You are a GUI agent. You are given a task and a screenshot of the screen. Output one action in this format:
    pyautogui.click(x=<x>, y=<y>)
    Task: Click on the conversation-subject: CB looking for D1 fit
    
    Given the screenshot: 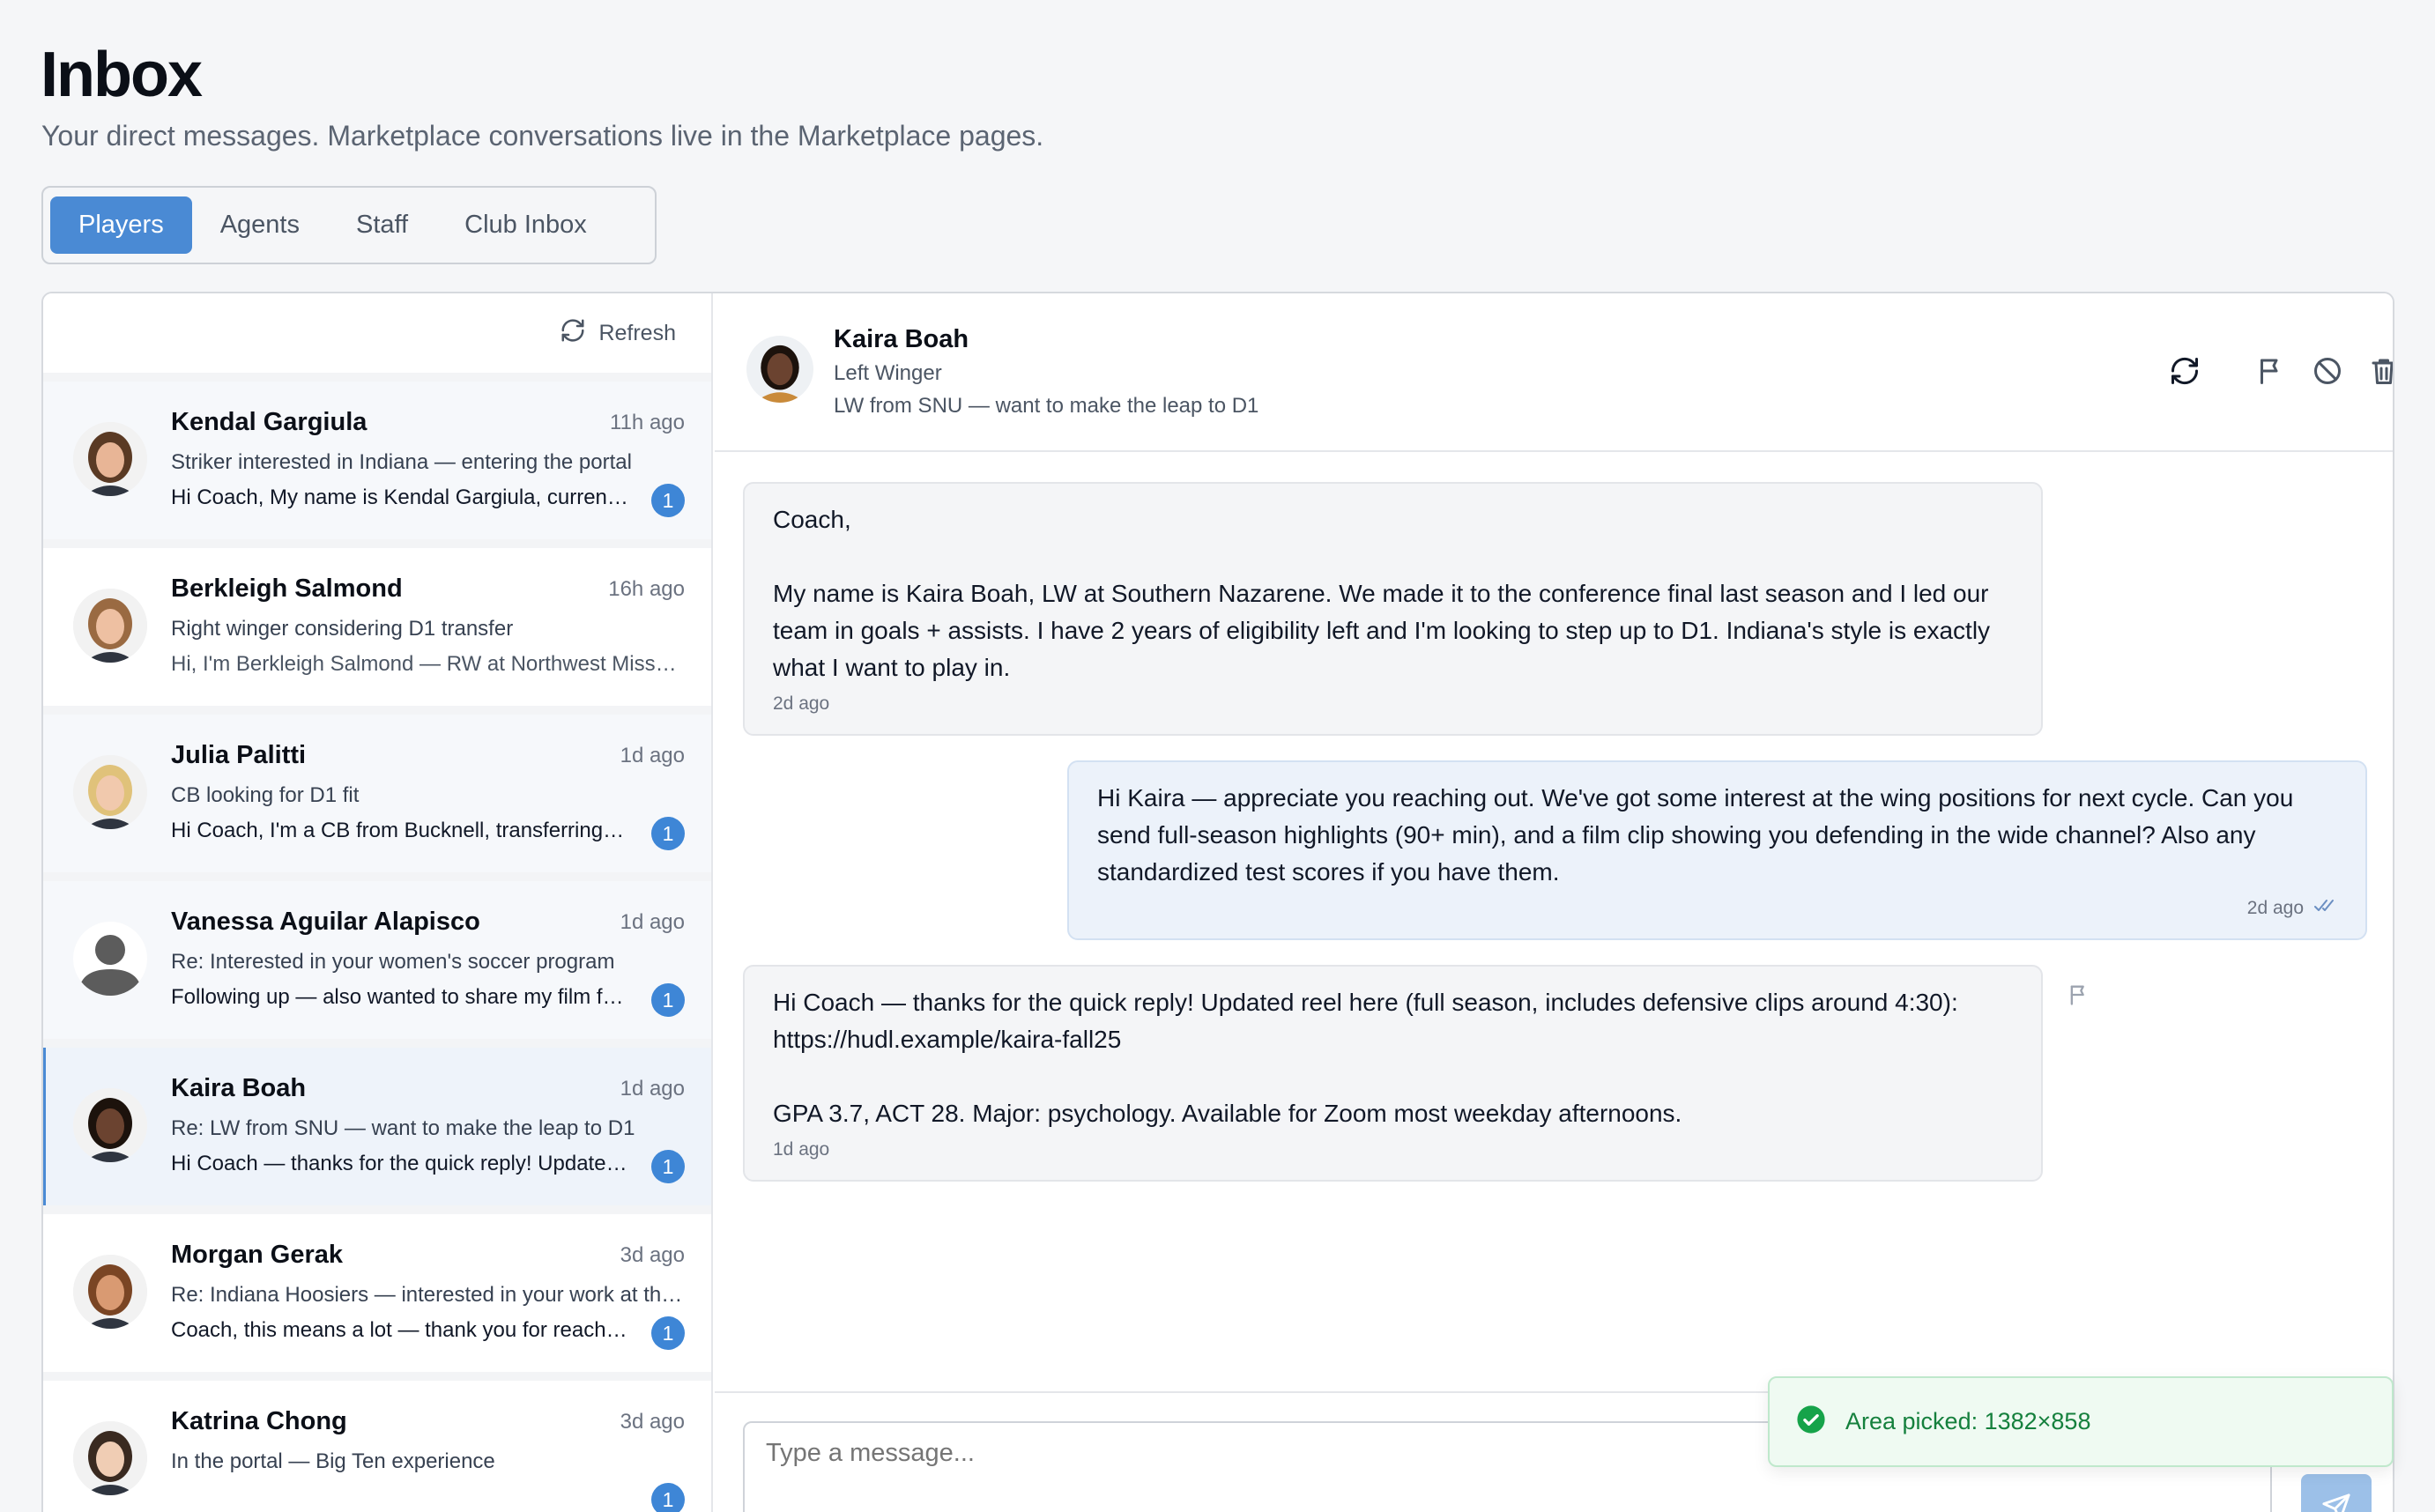 What is the action you would take?
    pyautogui.click(x=265, y=795)
    